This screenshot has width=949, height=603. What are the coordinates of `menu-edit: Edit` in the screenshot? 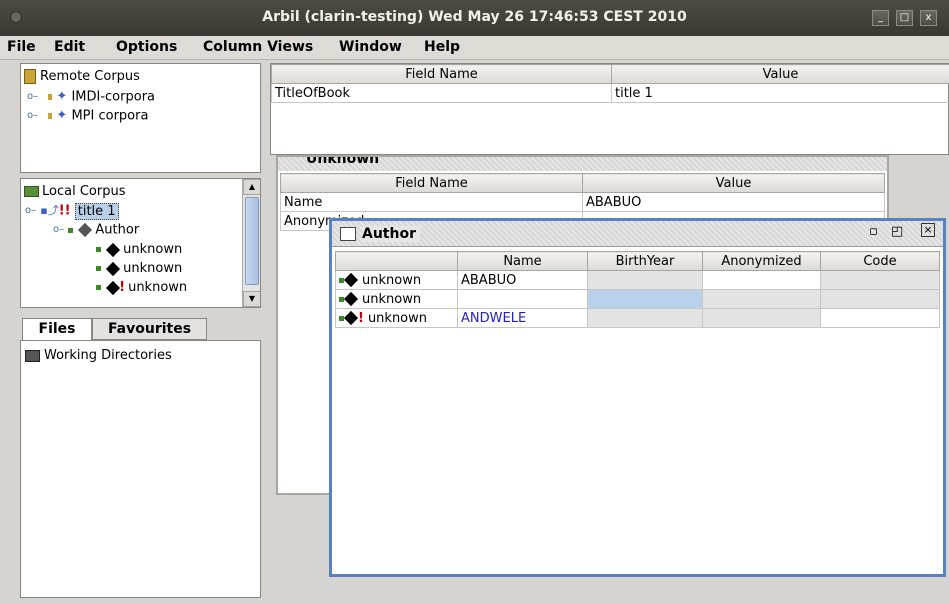 It's located at (69, 47).